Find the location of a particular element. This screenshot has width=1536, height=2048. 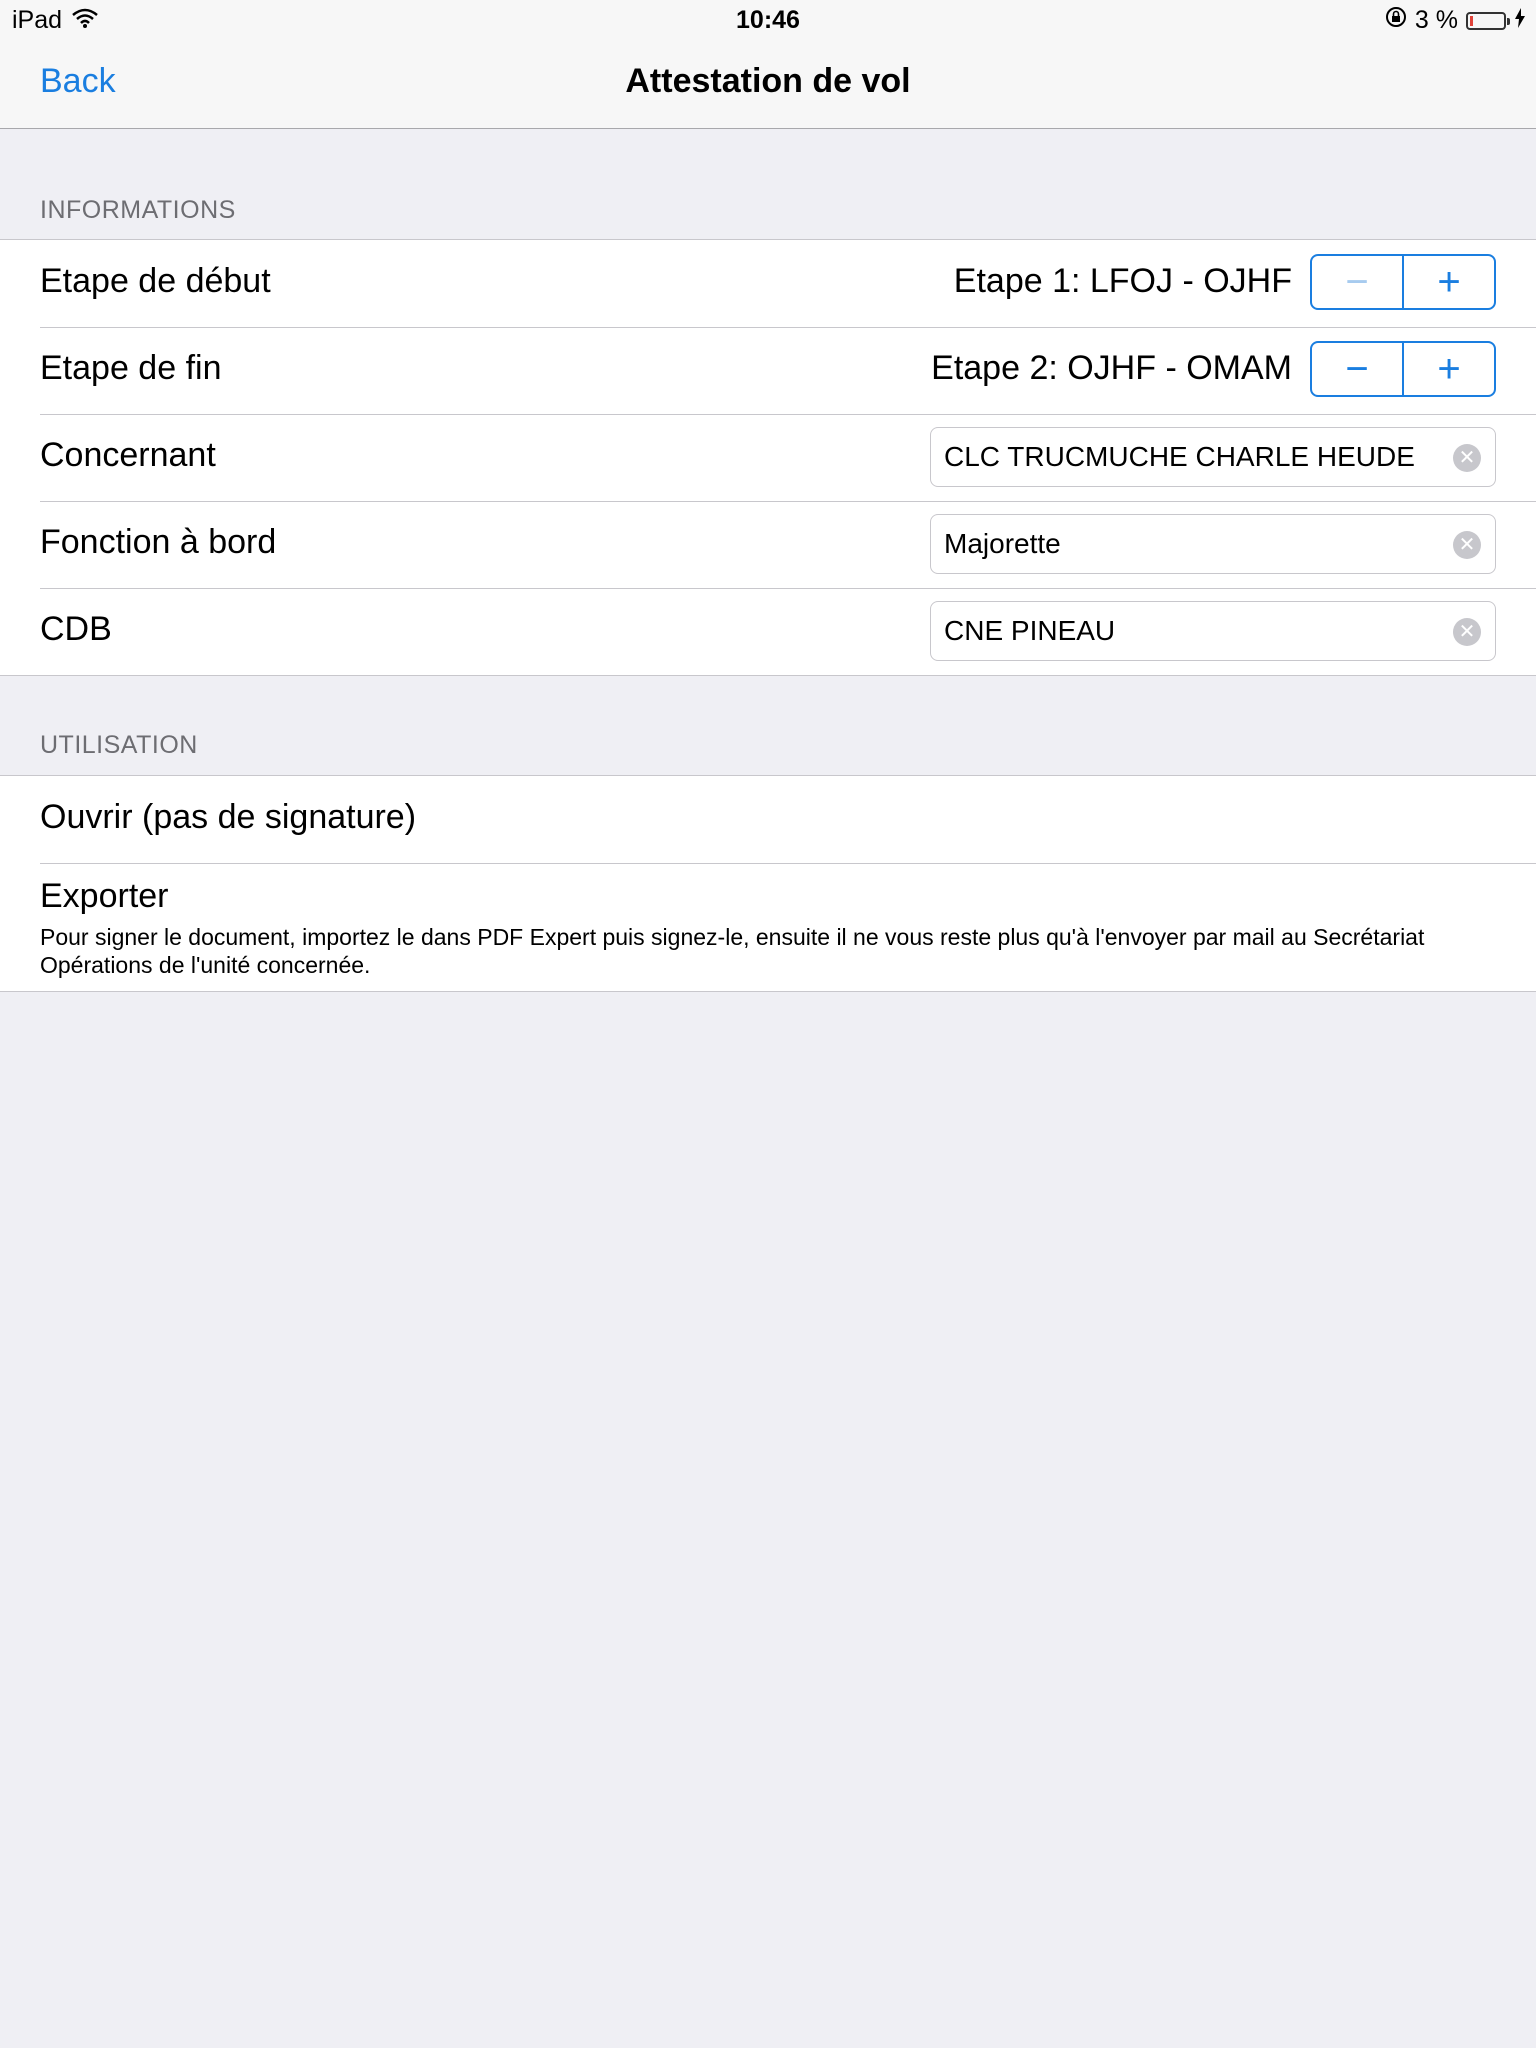

etape-debut-decrement-button: − is located at coordinates (1357, 282).